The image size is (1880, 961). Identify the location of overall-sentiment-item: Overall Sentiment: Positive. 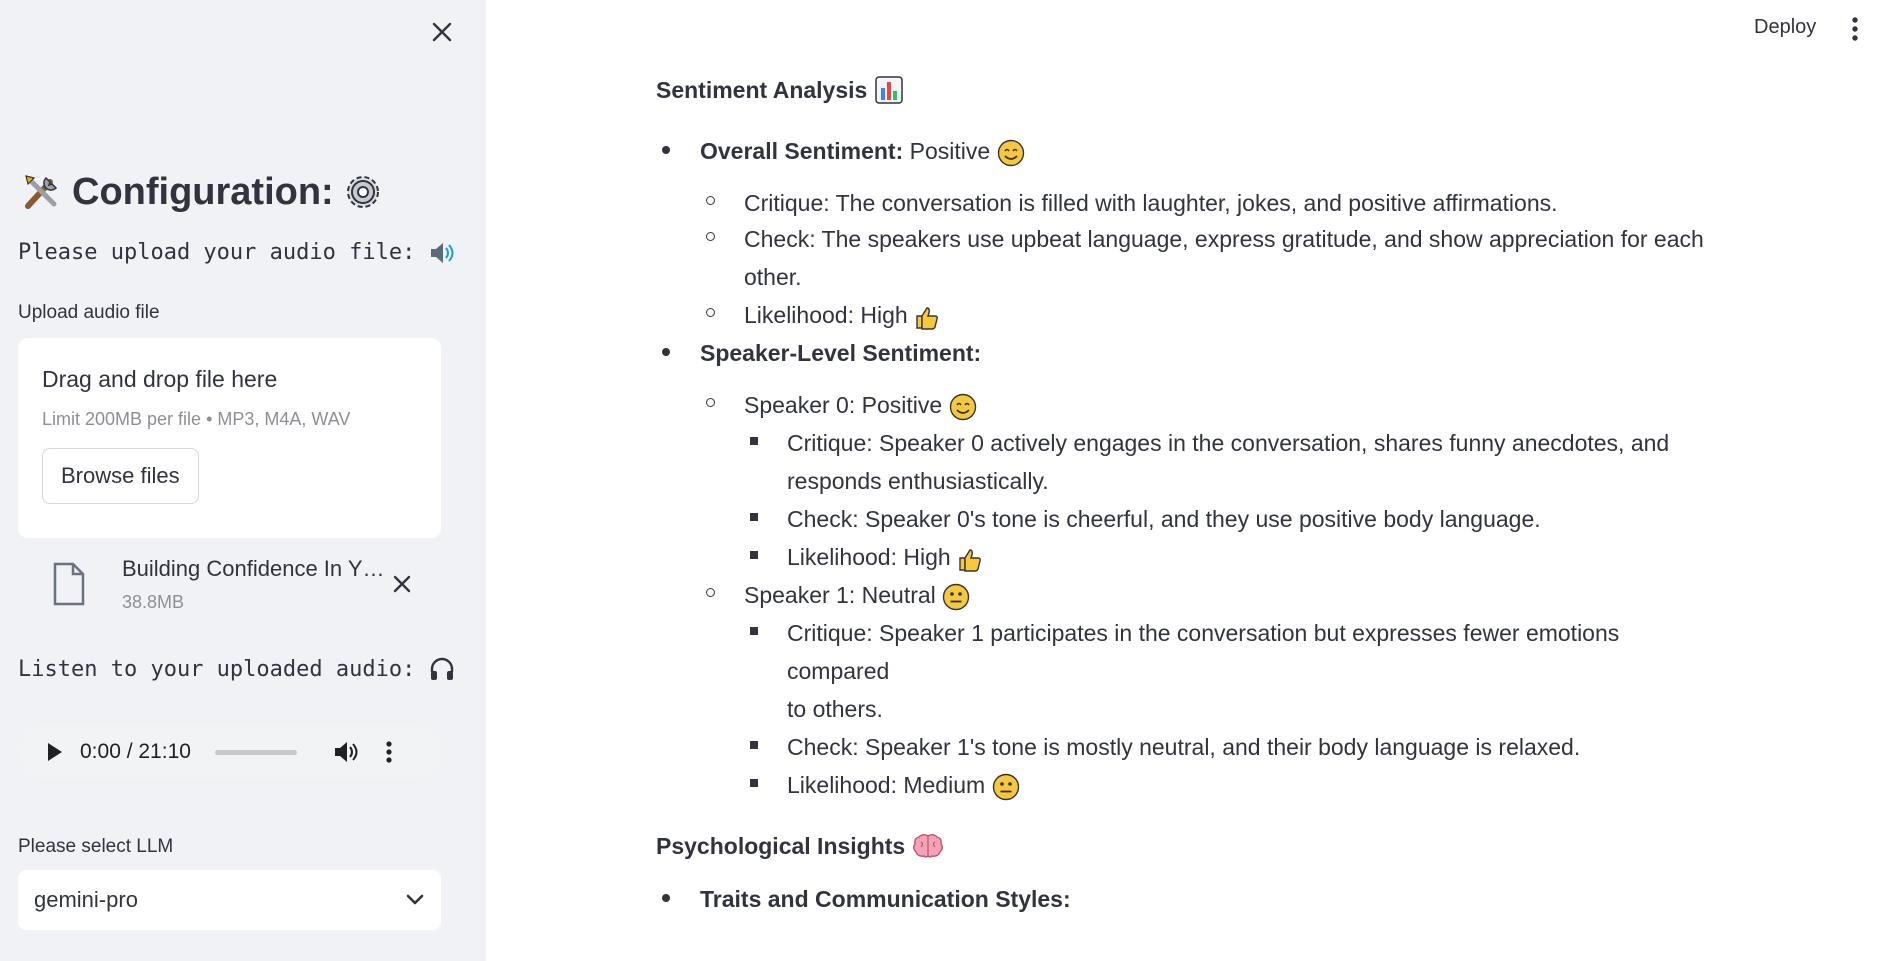
(1186, 151).